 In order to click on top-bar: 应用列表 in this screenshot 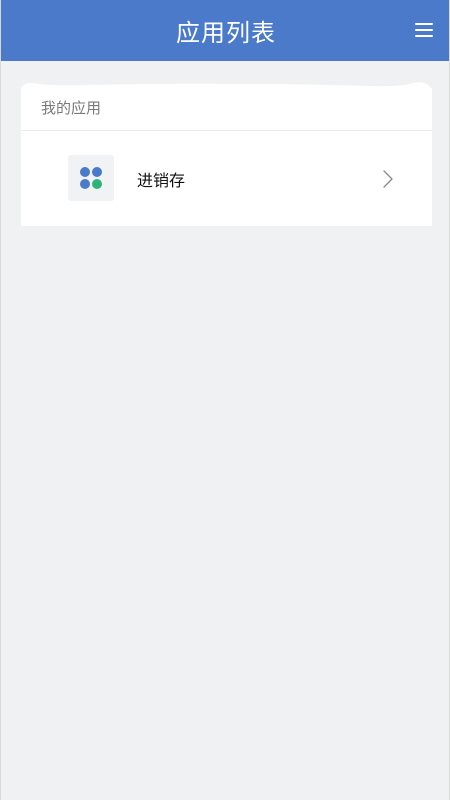, I will do `click(225, 30)`.